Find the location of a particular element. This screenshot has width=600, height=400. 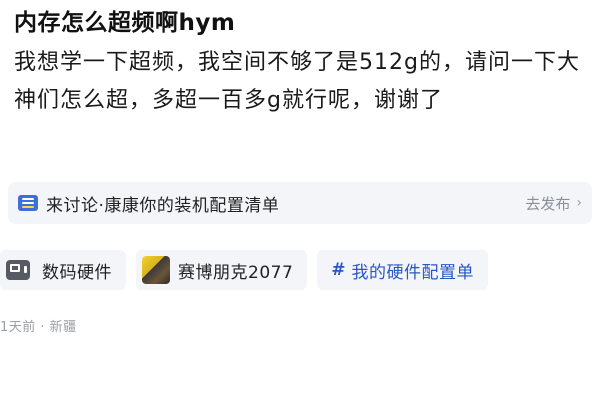

tag-row: 数码硬件 赛博朋克2077 # 我的硬件配置单 is located at coordinates (300, 270).